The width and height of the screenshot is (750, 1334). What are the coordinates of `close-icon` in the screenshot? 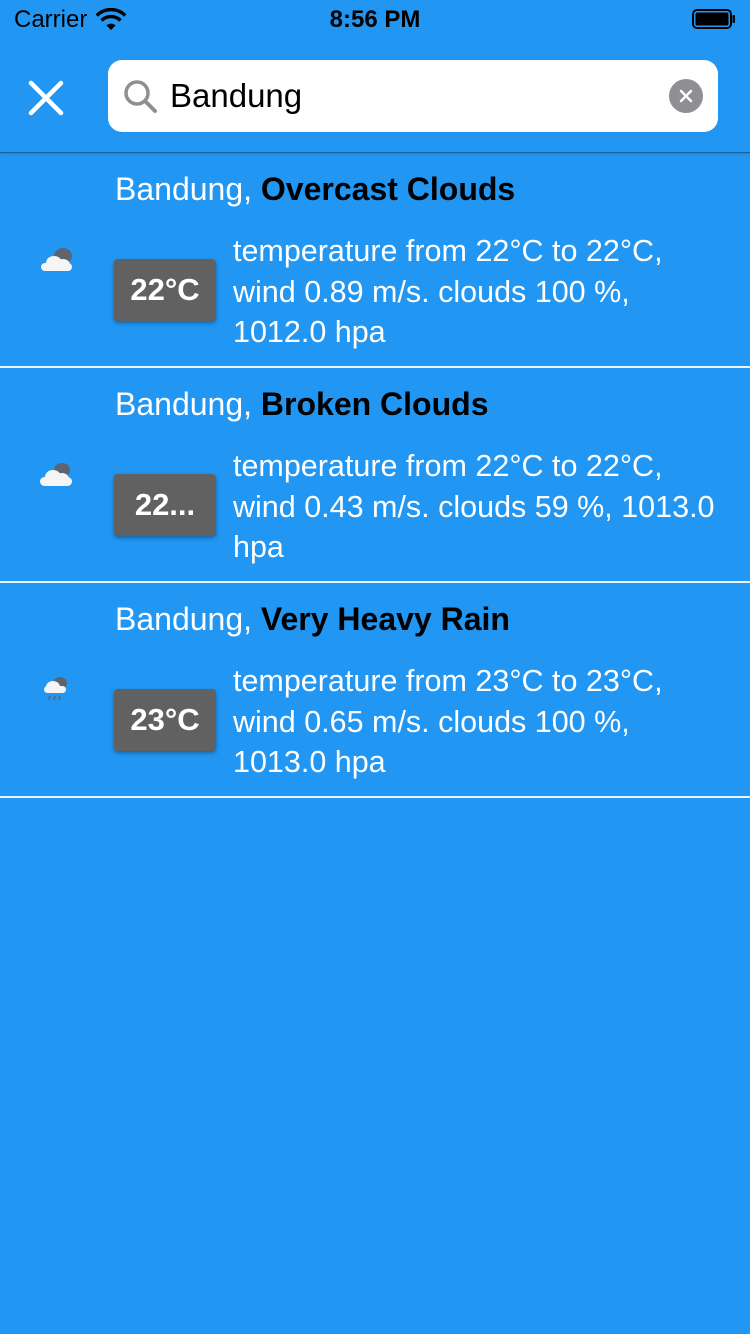 It's located at (46, 98).